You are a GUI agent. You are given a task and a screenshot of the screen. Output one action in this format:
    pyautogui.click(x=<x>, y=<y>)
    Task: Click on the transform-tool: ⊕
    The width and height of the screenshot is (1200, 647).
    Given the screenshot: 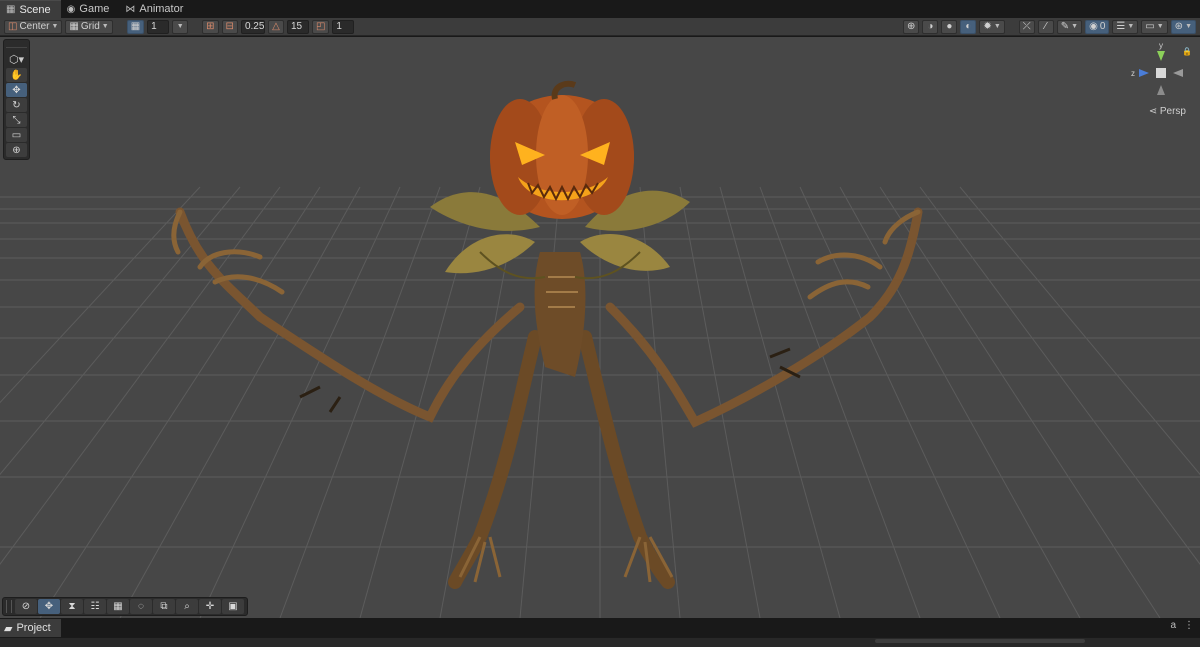 What is the action you would take?
    pyautogui.click(x=16, y=150)
    